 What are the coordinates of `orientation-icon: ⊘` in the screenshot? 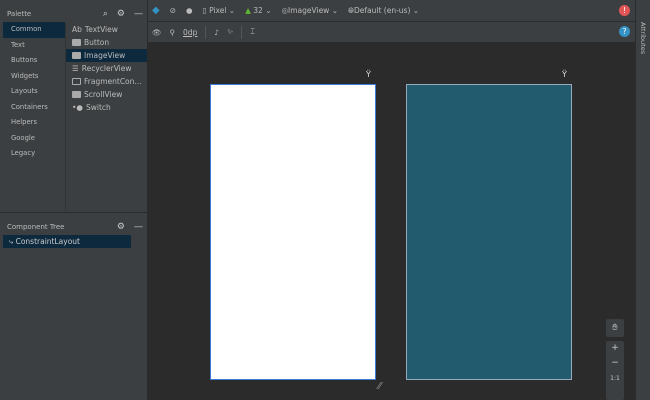 It's located at (173, 10).